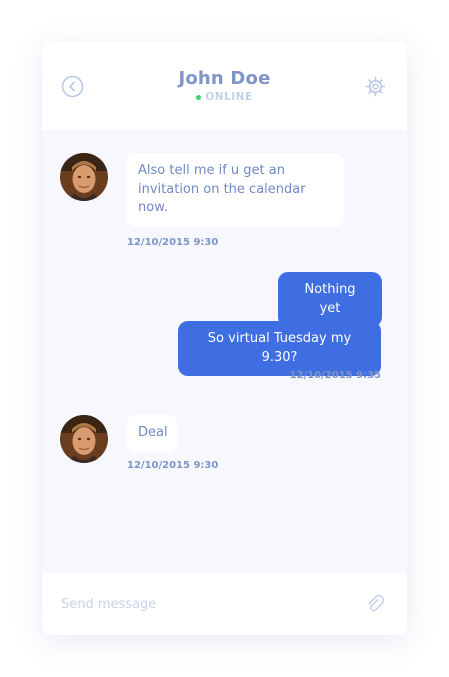 The height and width of the screenshot is (677, 449). Describe the element at coordinates (375, 86) in the screenshot. I see `gear-icon` at that location.